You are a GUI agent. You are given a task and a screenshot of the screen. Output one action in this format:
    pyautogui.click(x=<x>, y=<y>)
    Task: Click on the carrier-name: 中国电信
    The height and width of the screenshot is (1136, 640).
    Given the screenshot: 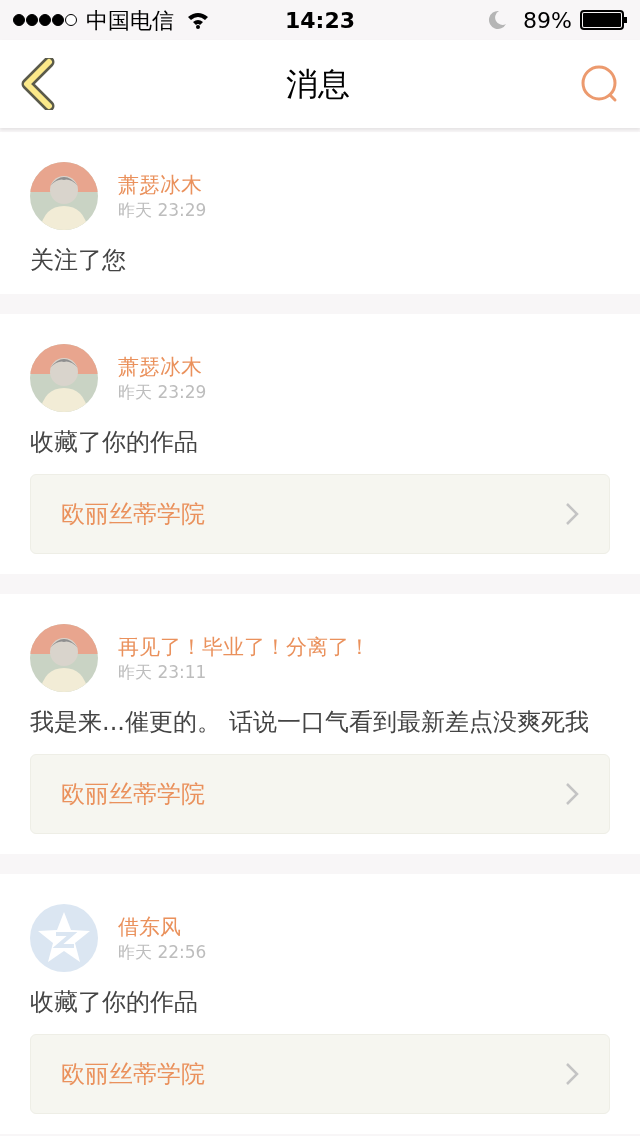 What is the action you would take?
    pyautogui.click(x=130, y=20)
    